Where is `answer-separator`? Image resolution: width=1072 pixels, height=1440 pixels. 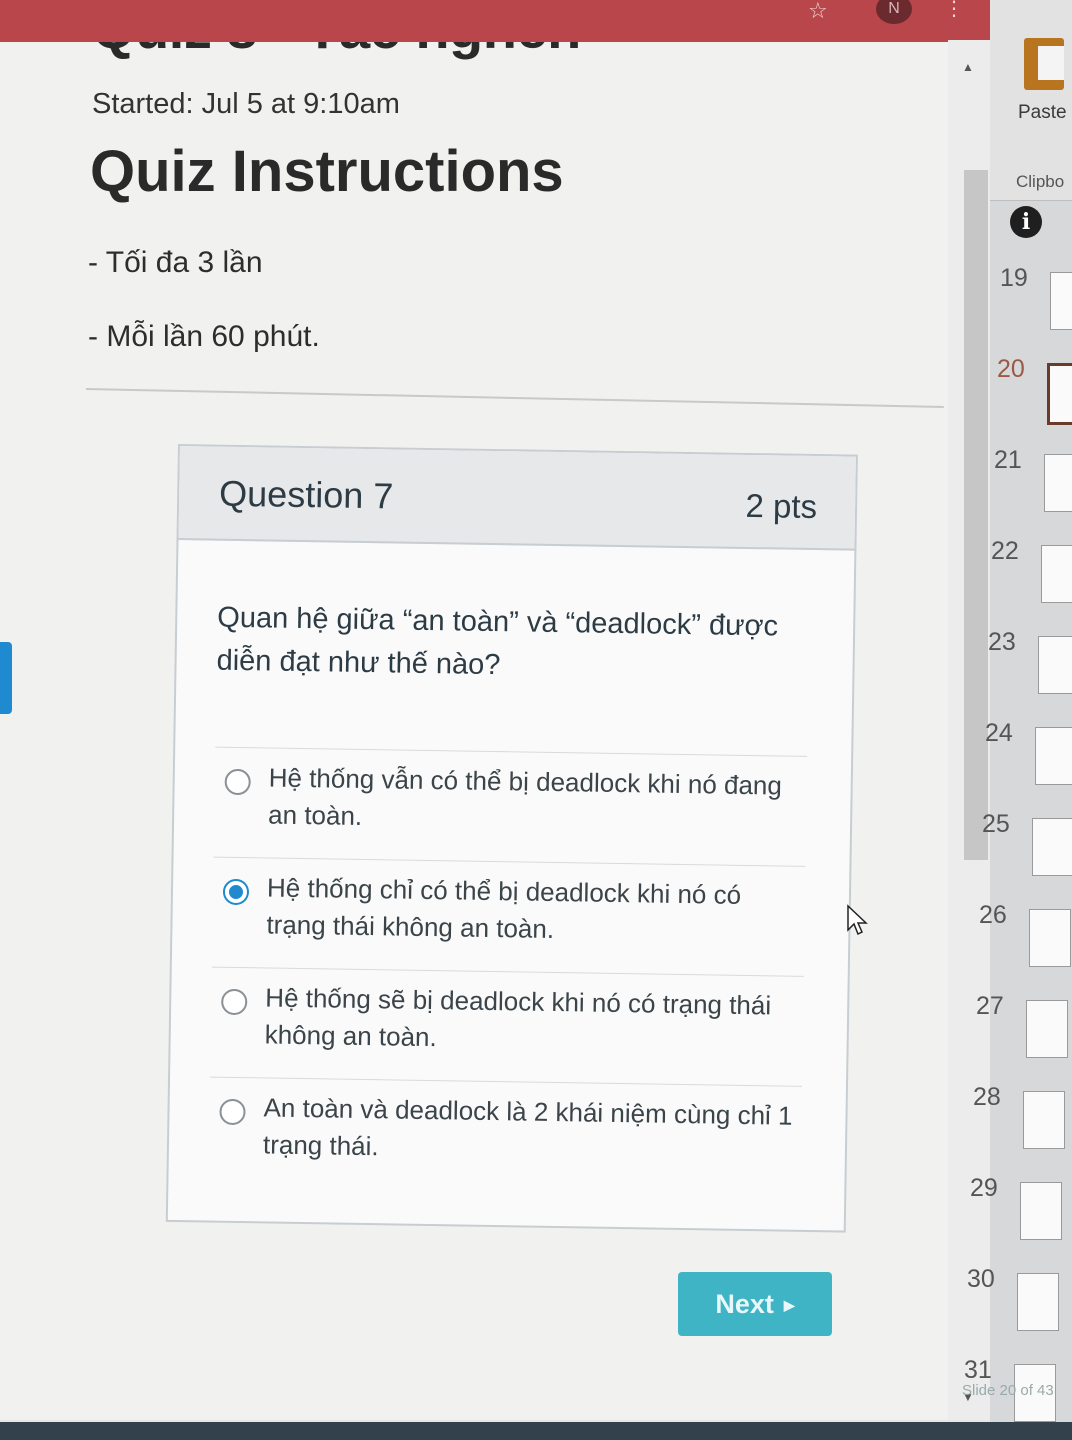
answer-separator is located at coordinates (511, 751).